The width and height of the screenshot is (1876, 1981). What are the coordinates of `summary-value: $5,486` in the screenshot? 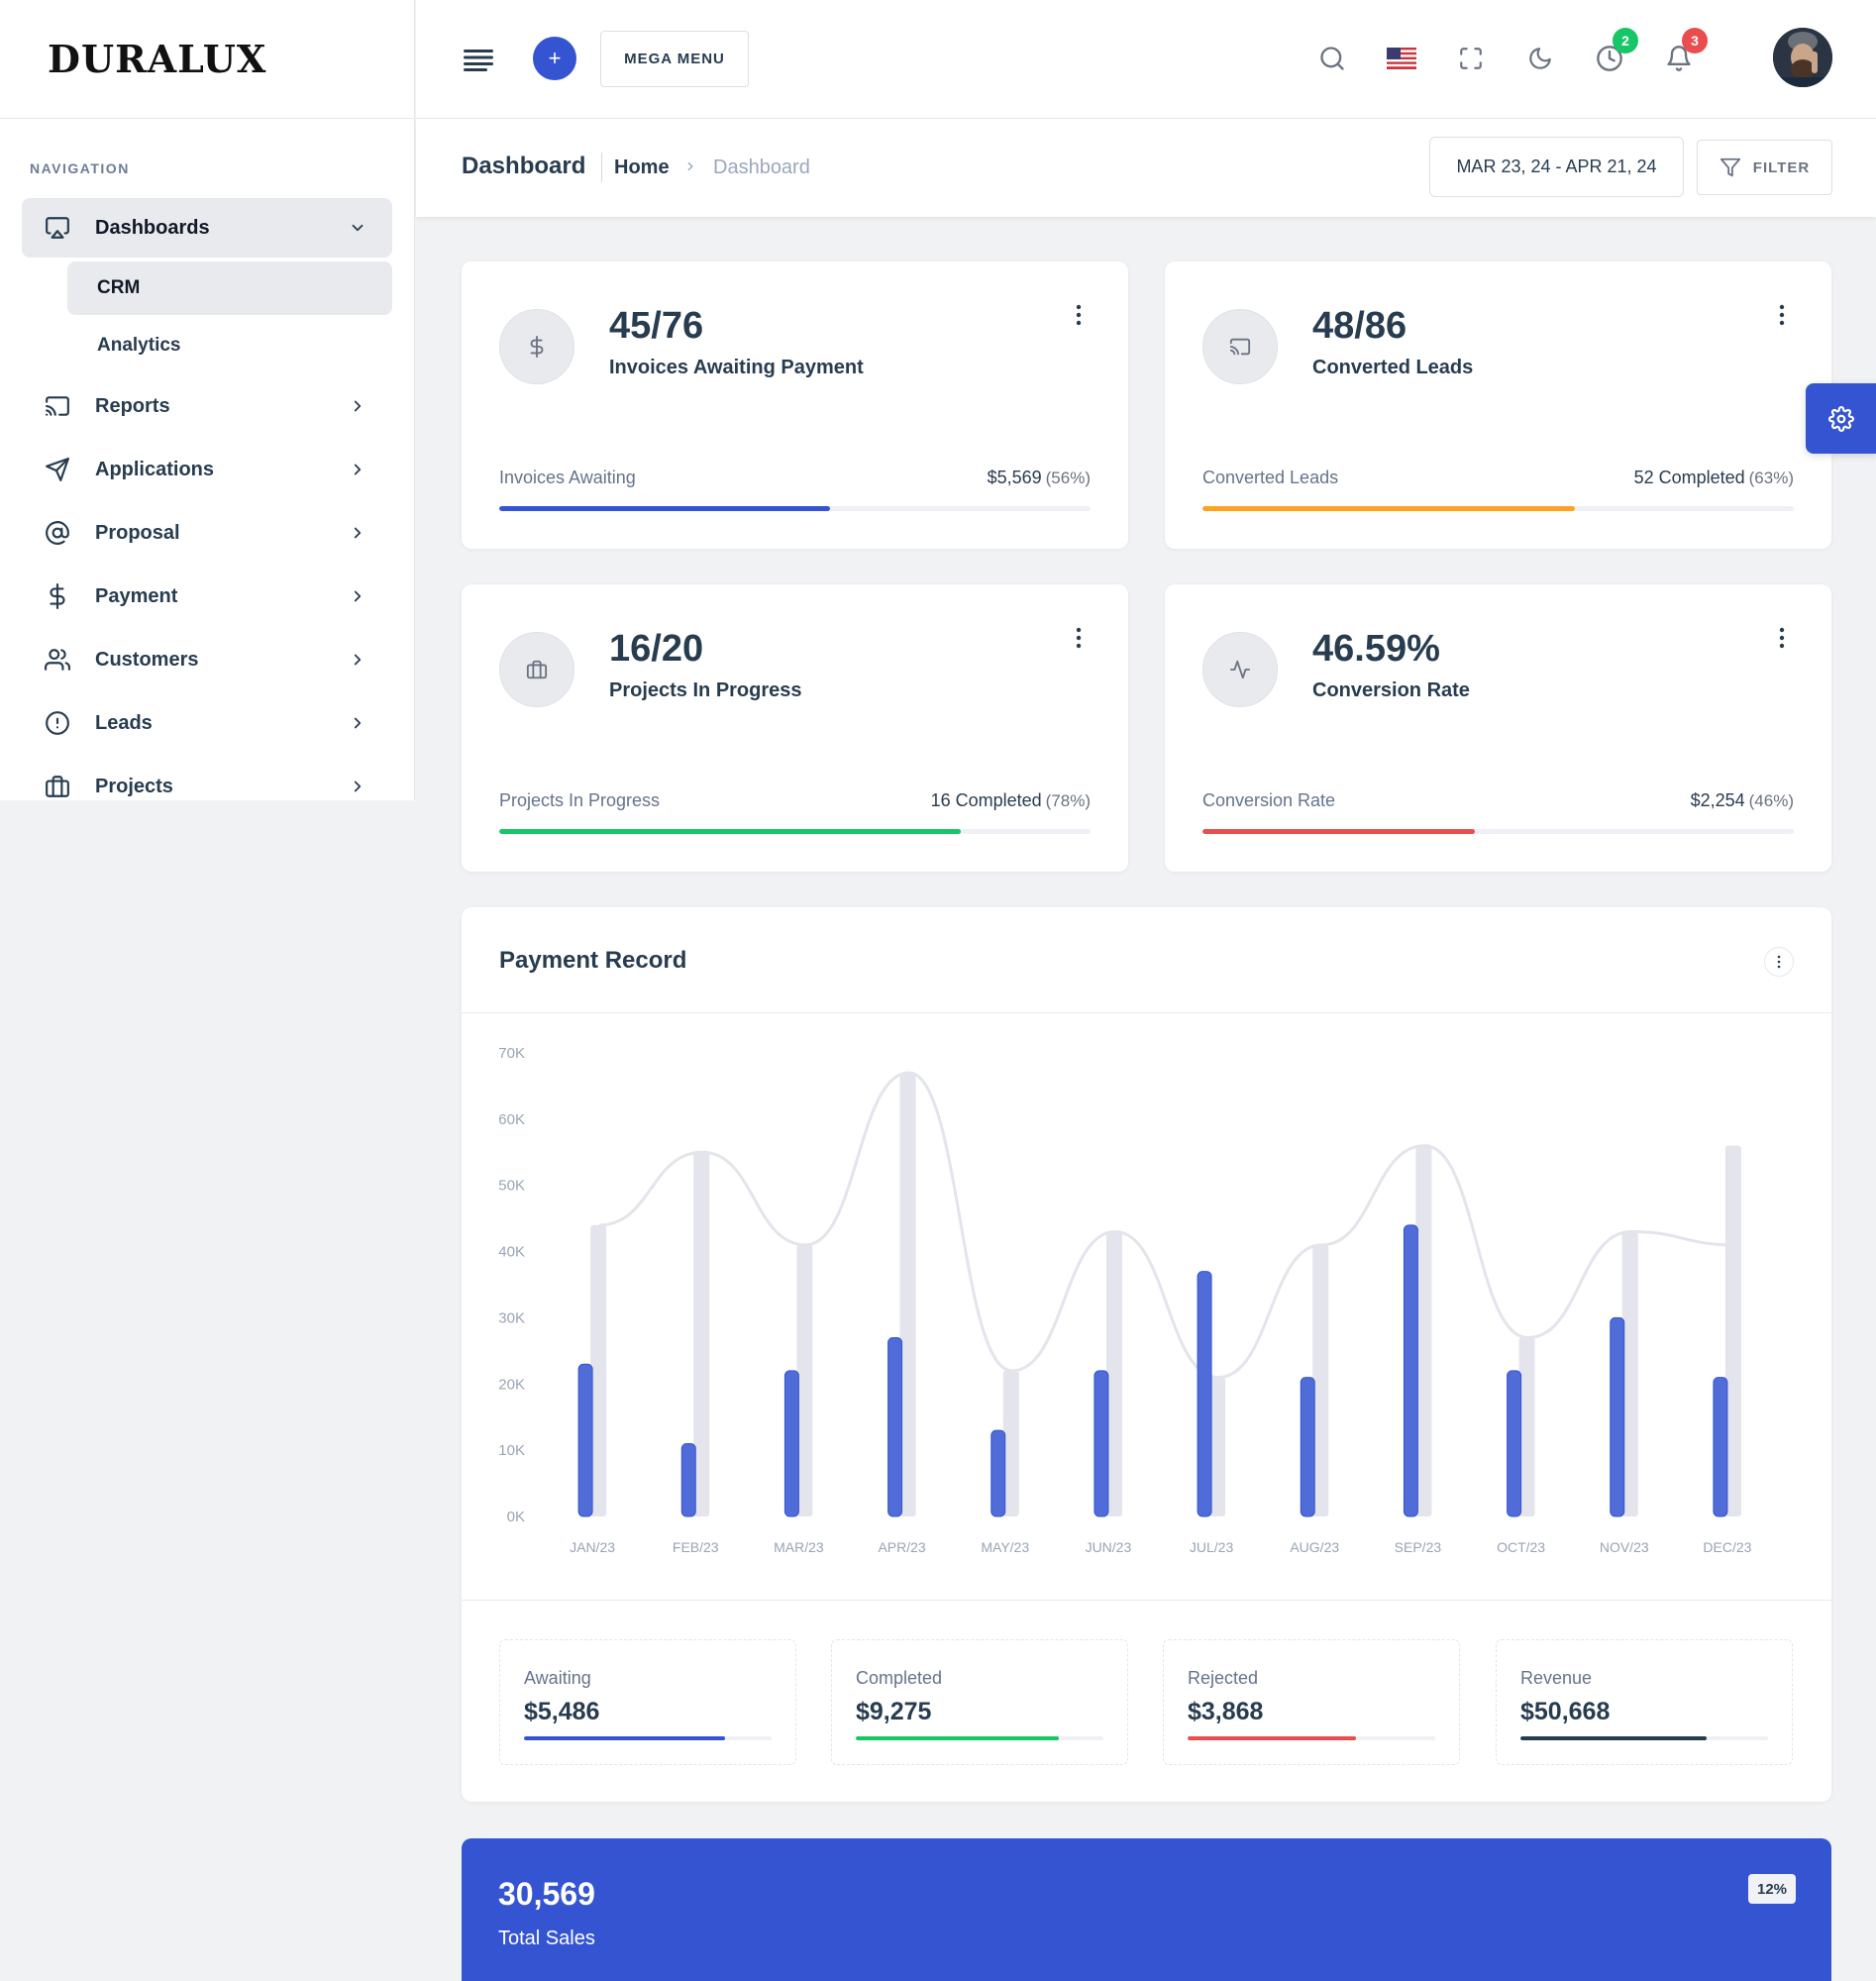 It's located at (562, 1712).